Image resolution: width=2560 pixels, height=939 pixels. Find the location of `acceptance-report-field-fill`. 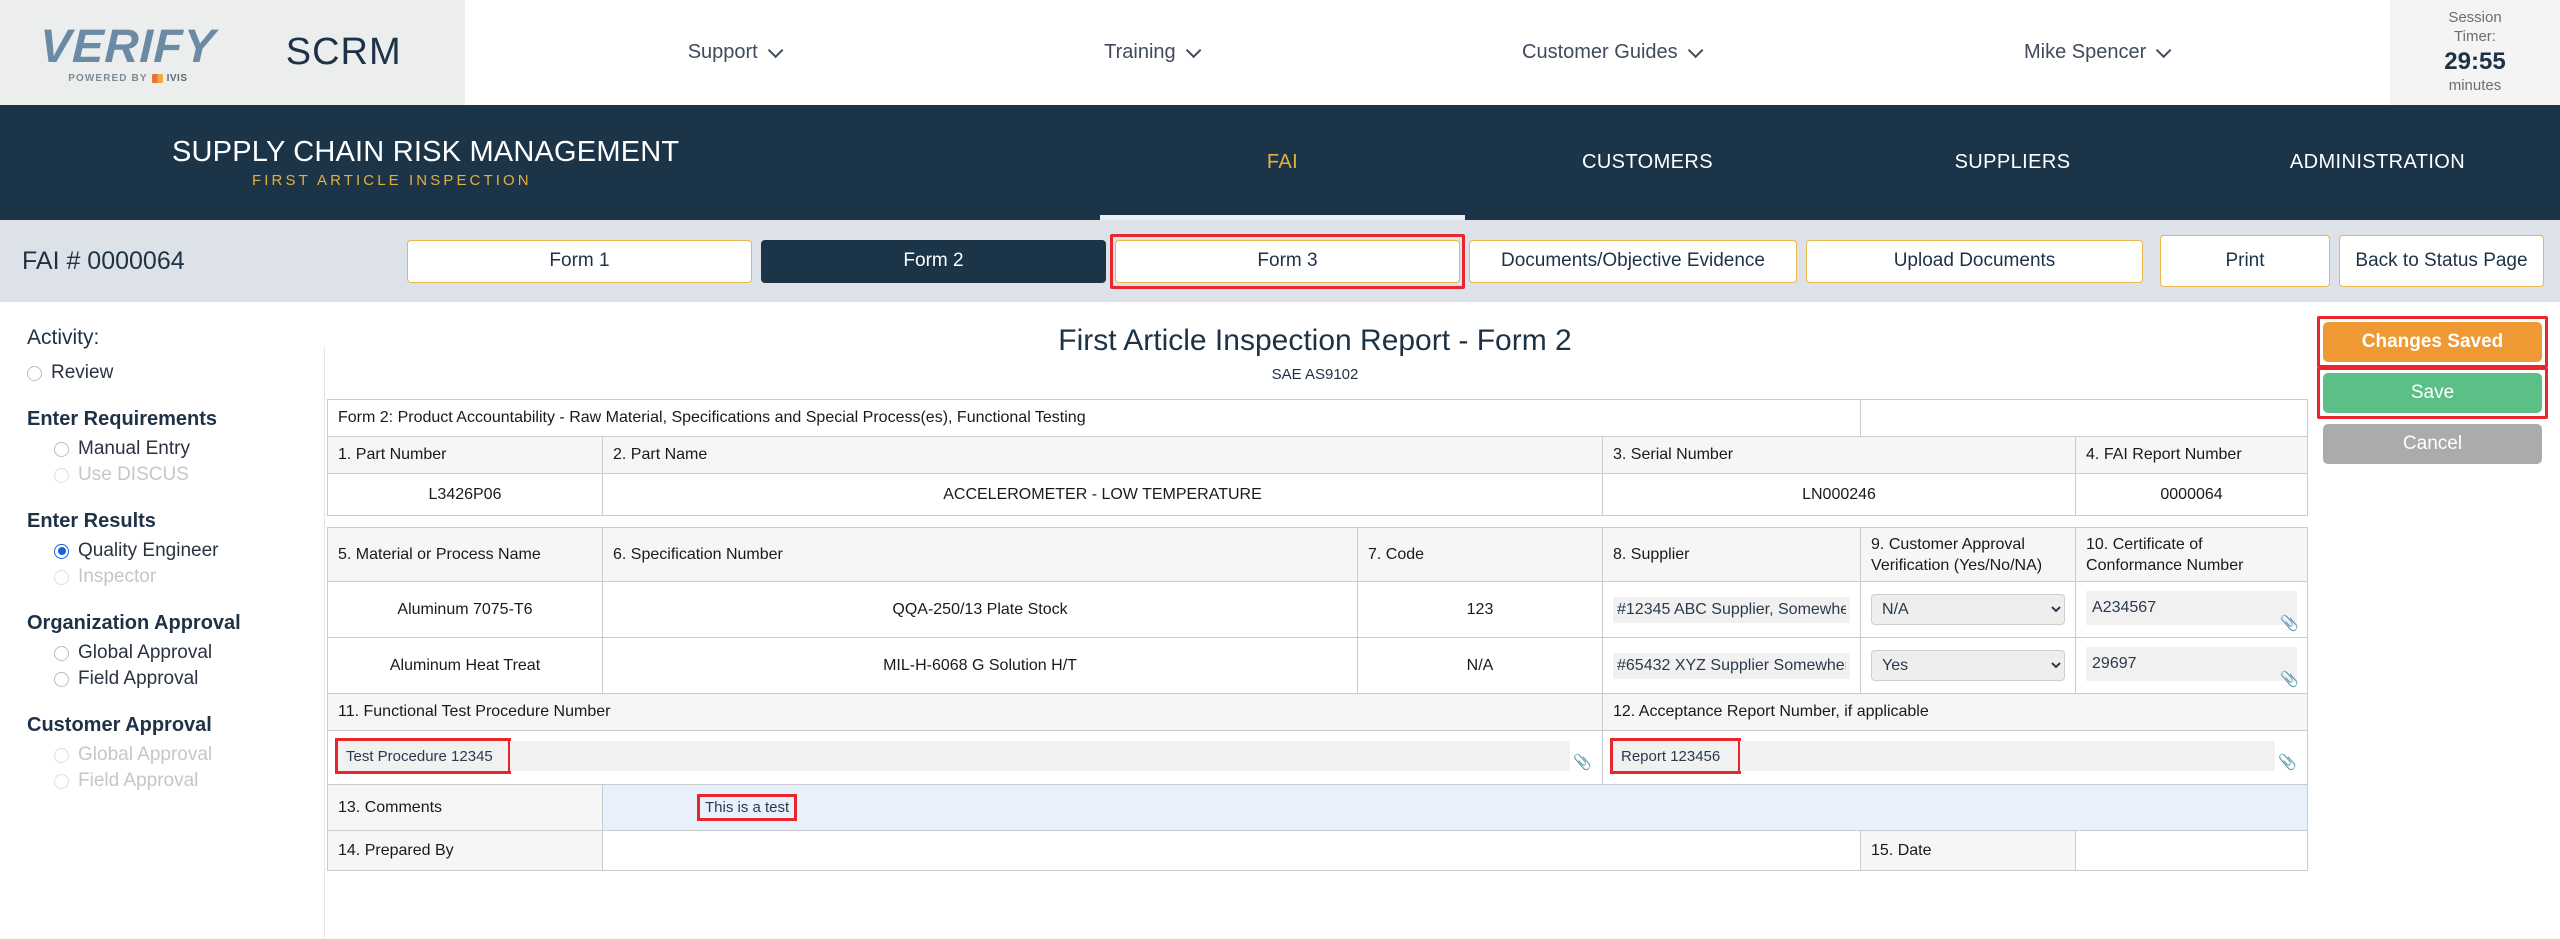

acceptance-report-field-fill is located at coordinates (2008, 756).